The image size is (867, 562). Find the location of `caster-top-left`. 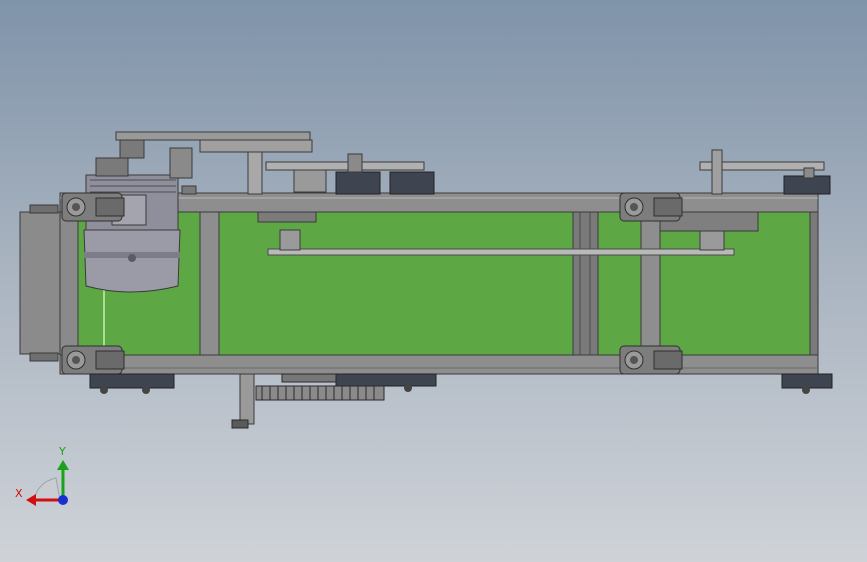

caster-top-left is located at coordinates (93, 207).